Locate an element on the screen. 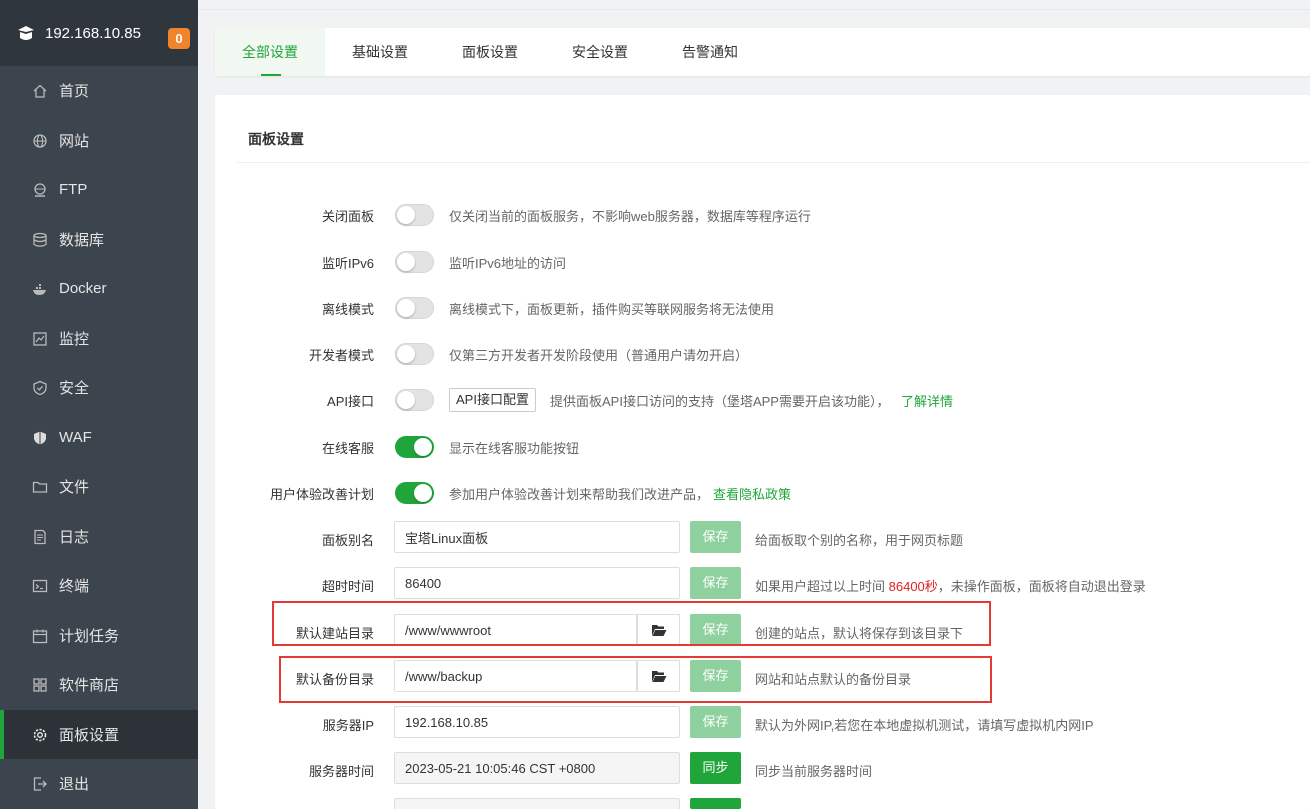 This screenshot has width=1310, height=809. site-dir-browse-button is located at coordinates (658, 630).